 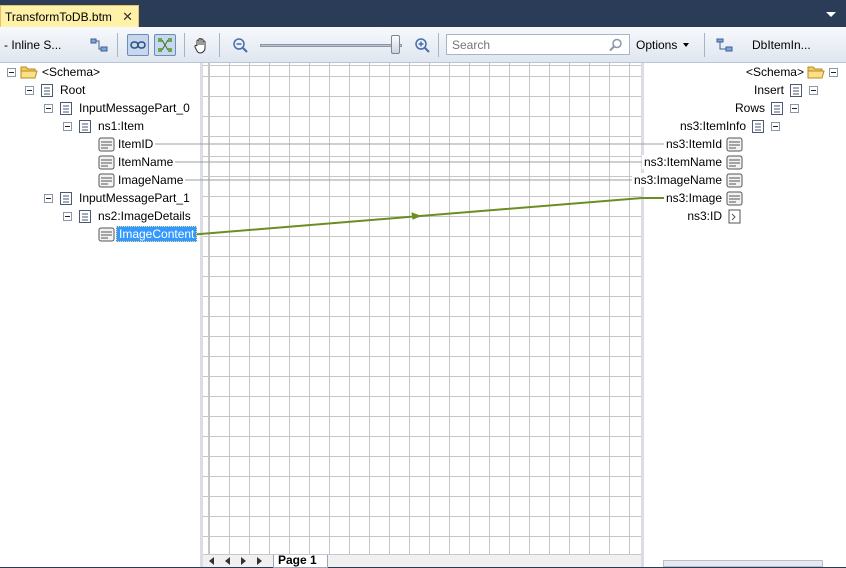 What do you see at coordinates (693, 144) in the screenshot?
I see `tree-label: ns3:ItemId` at bounding box center [693, 144].